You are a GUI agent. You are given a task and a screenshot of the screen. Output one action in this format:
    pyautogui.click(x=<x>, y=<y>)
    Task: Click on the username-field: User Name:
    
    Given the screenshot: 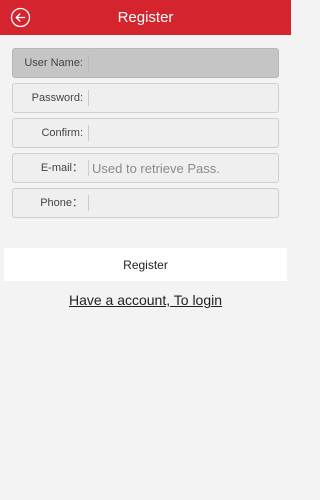 What is the action you would take?
    pyautogui.click(x=145, y=63)
    